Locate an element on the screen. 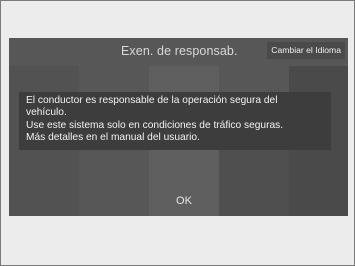 The height and width of the screenshot is (266, 355). dialog-title: Exen. de responsab. is located at coordinates (179, 51).